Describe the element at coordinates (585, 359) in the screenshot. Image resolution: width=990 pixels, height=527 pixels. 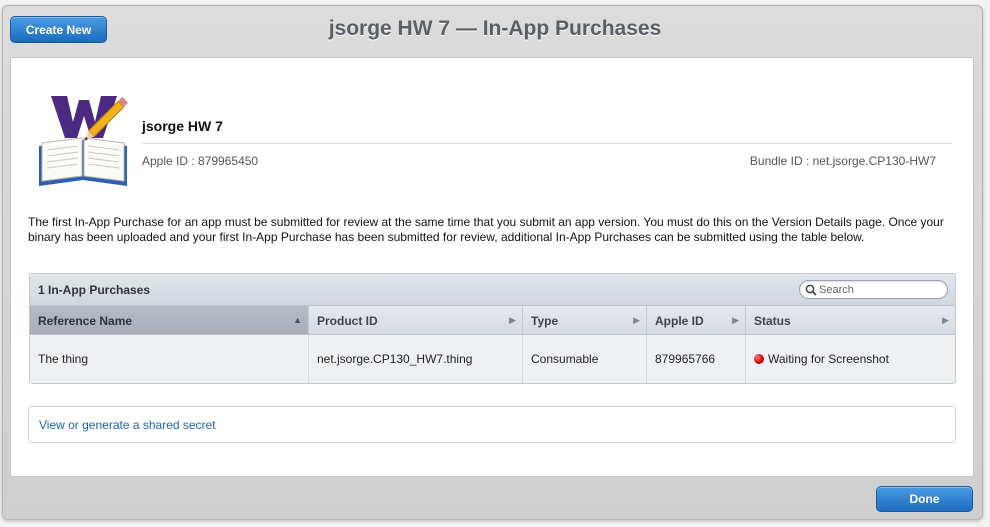
I see `cell-type: Consumable` at that location.